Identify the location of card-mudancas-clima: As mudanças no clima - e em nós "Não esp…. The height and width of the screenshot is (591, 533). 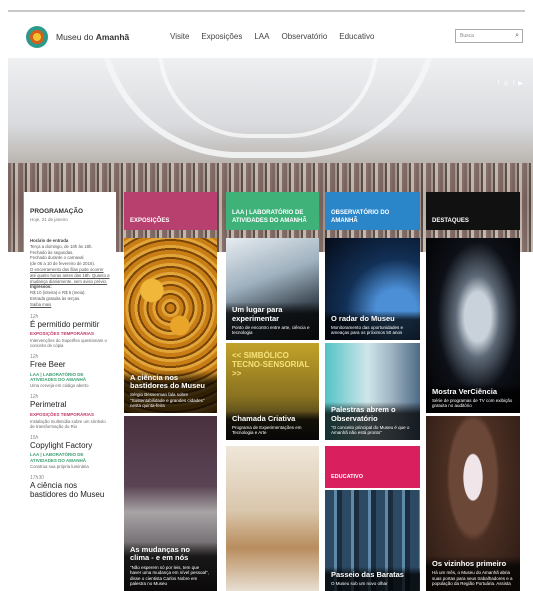
(170, 503).